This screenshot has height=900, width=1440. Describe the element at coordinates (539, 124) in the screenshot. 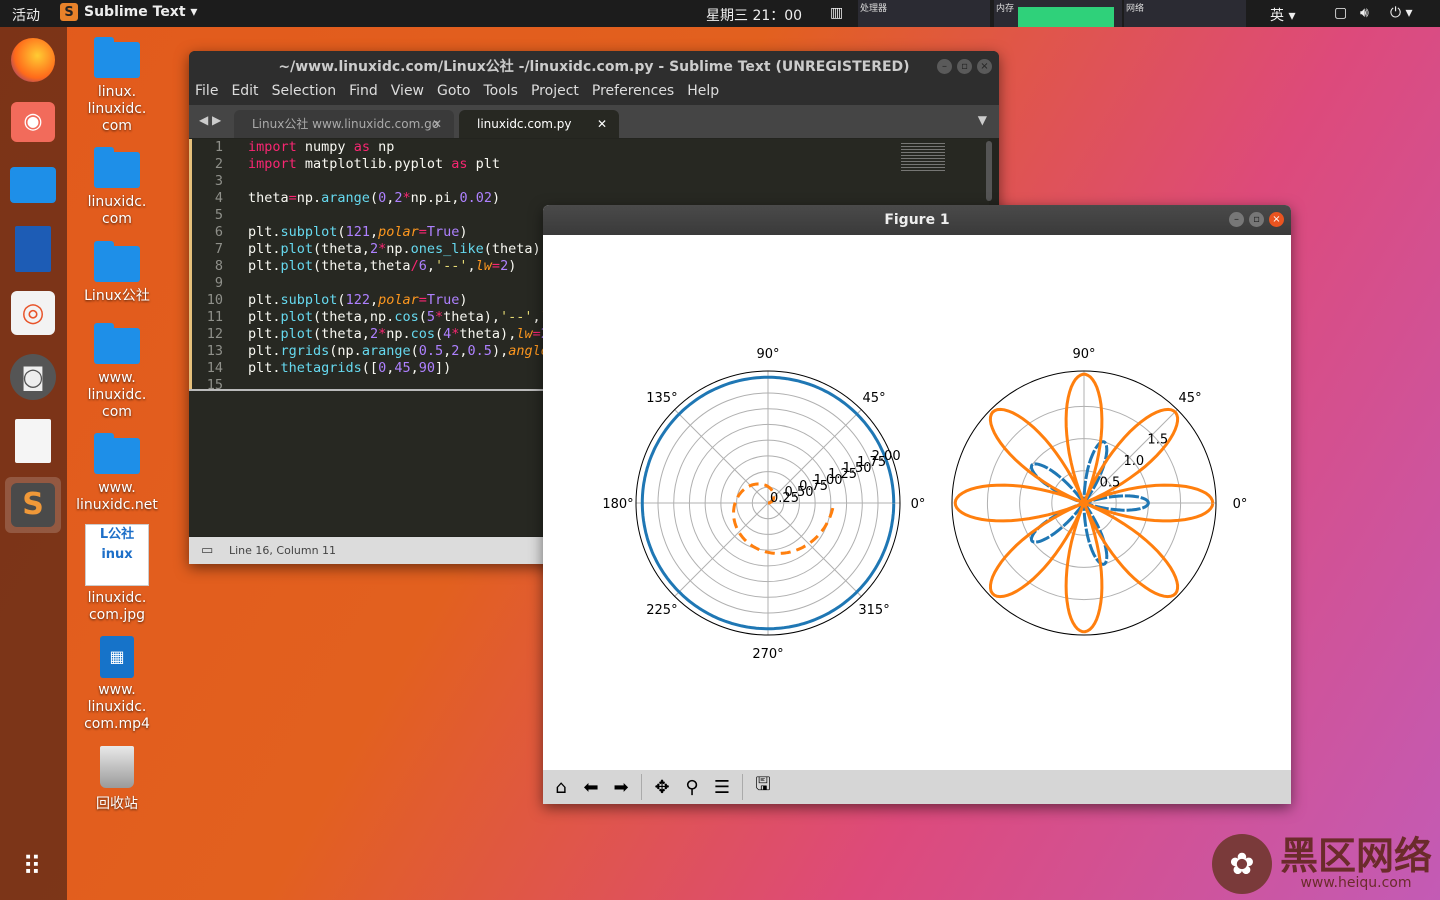

I see `tab-linuxidc-py: linuxidc.com.py ✕` at that location.